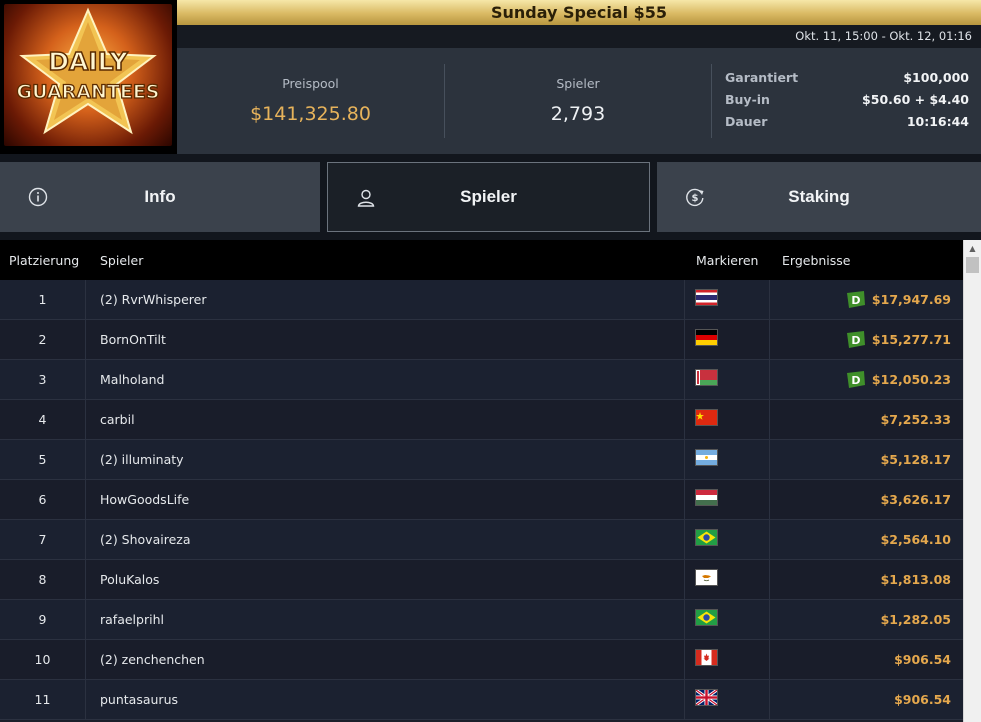 Image resolution: width=981 pixels, height=722 pixels. I want to click on rank-cell: 1, so click(43, 299).